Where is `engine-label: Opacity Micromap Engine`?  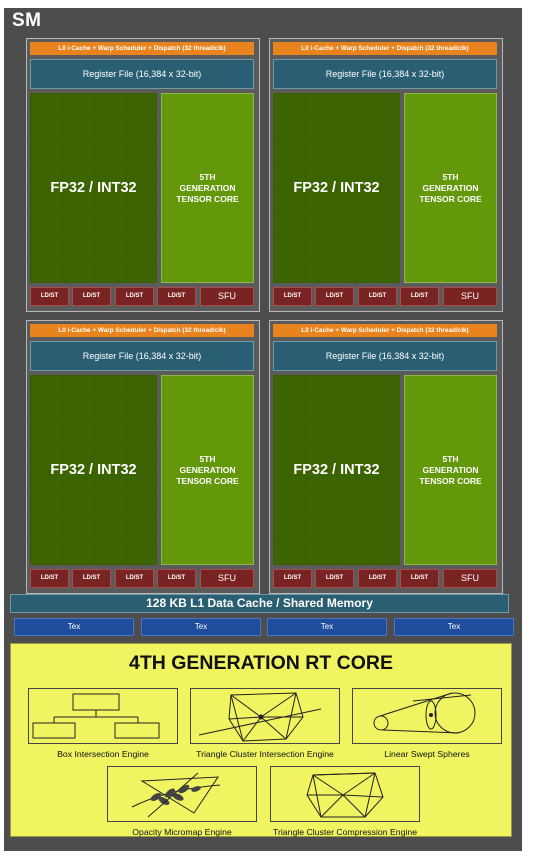
engine-label: Opacity Micromap Engine is located at coordinates (182, 832).